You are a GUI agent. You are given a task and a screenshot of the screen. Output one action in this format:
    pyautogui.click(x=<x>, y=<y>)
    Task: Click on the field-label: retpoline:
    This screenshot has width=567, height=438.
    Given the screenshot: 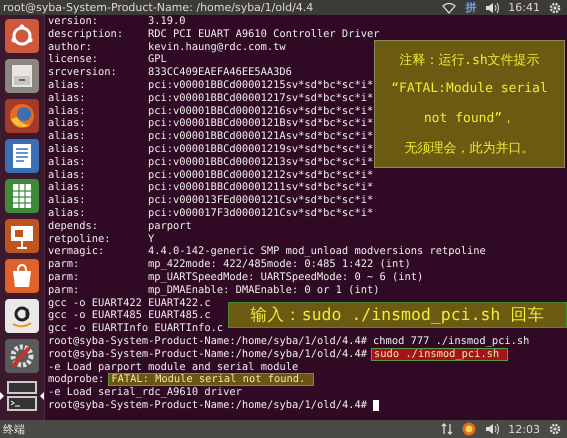 What is the action you would take?
    pyautogui.click(x=80, y=239)
    